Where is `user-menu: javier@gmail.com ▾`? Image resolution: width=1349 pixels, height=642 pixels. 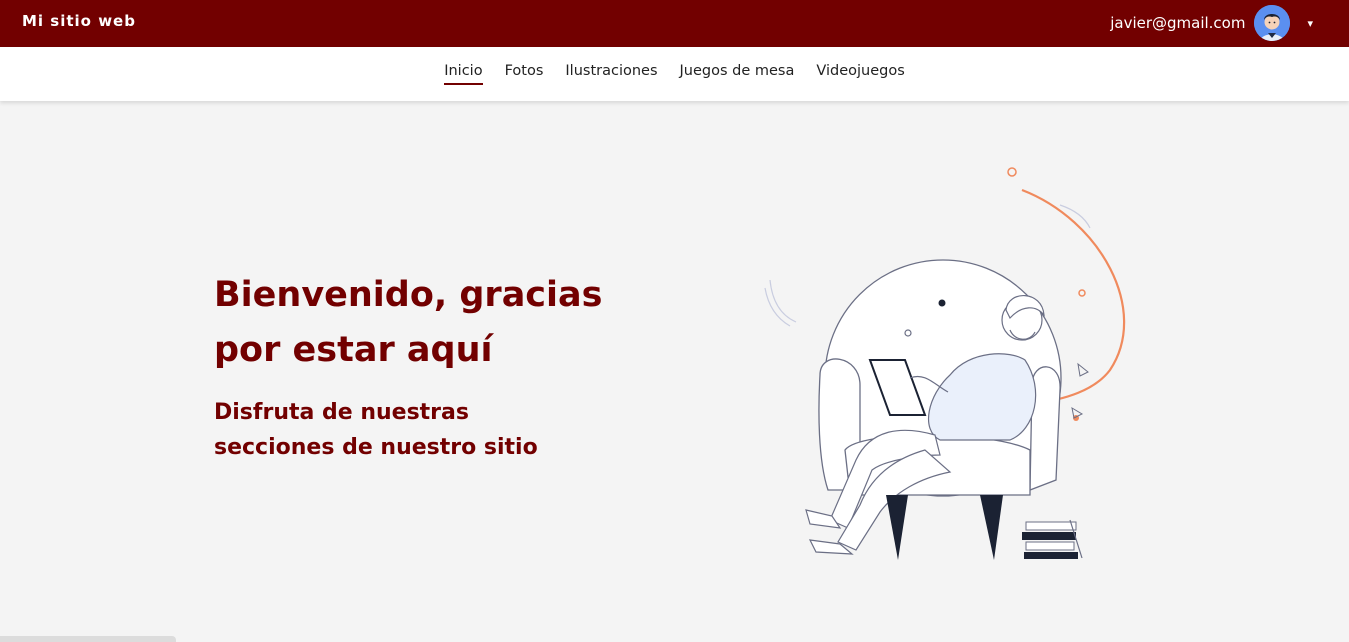
user-menu: javier@gmail.com ▾ is located at coordinates (1211, 23).